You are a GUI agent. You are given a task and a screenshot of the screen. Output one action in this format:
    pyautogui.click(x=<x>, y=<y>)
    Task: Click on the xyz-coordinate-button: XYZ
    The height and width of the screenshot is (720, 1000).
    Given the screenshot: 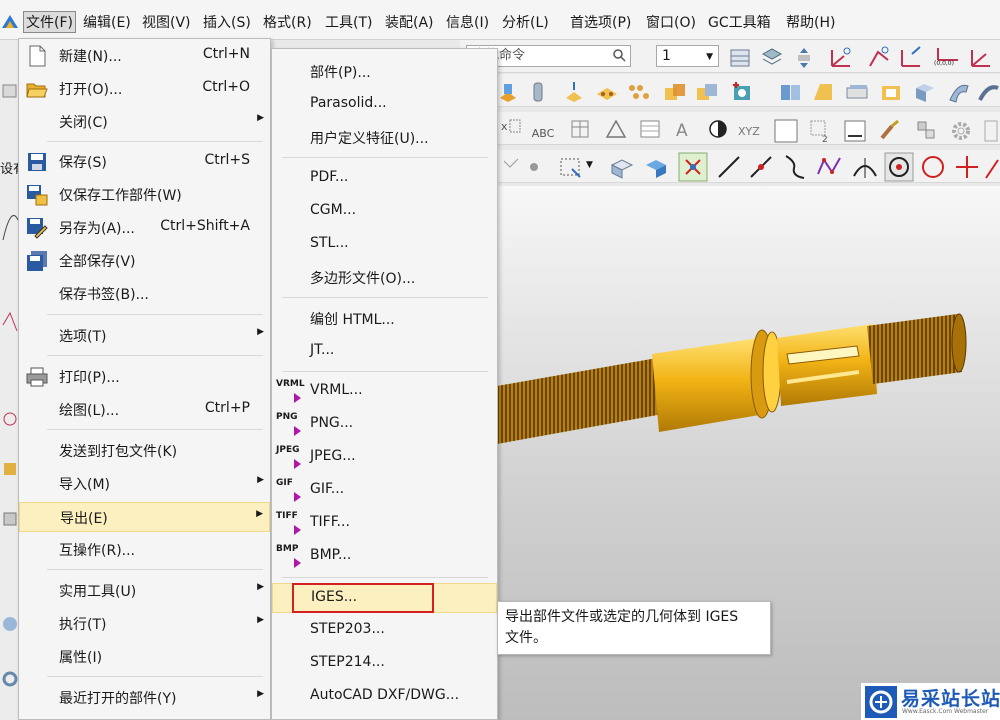 What is the action you would take?
    pyautogui.click(x=754, y=132)
    